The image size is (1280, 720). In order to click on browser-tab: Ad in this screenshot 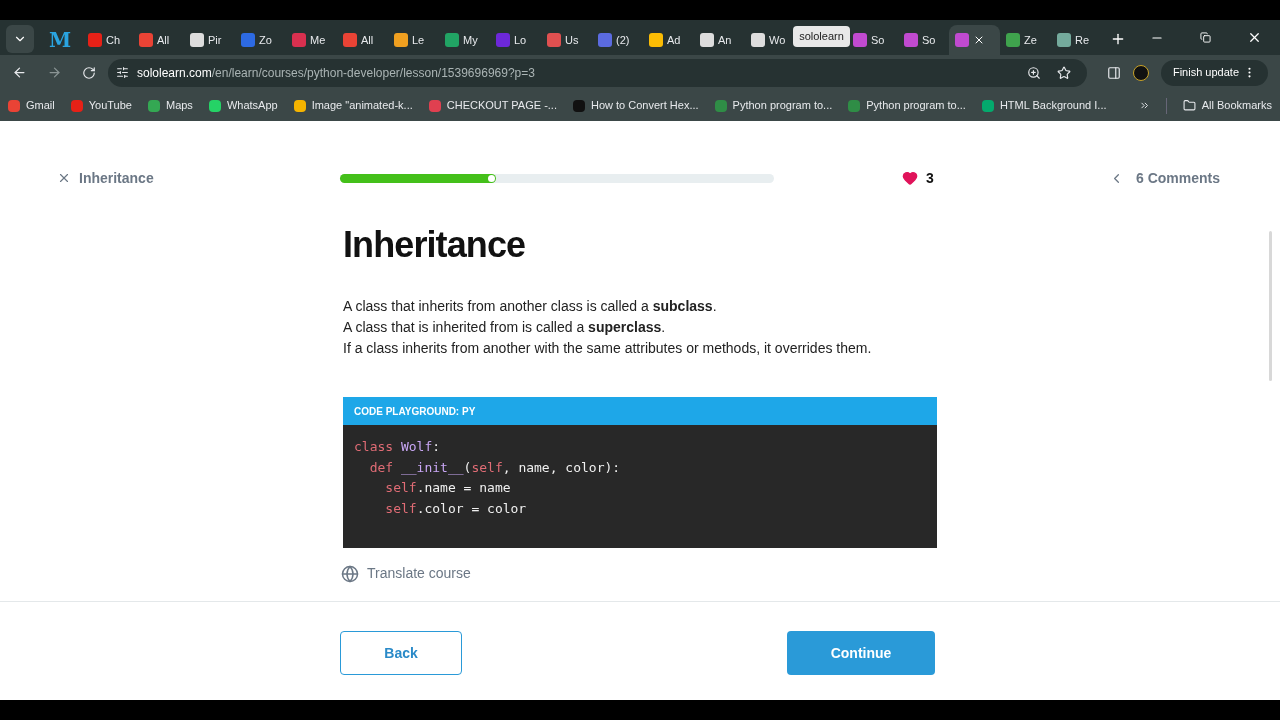, I will do `click(668, 40)`.